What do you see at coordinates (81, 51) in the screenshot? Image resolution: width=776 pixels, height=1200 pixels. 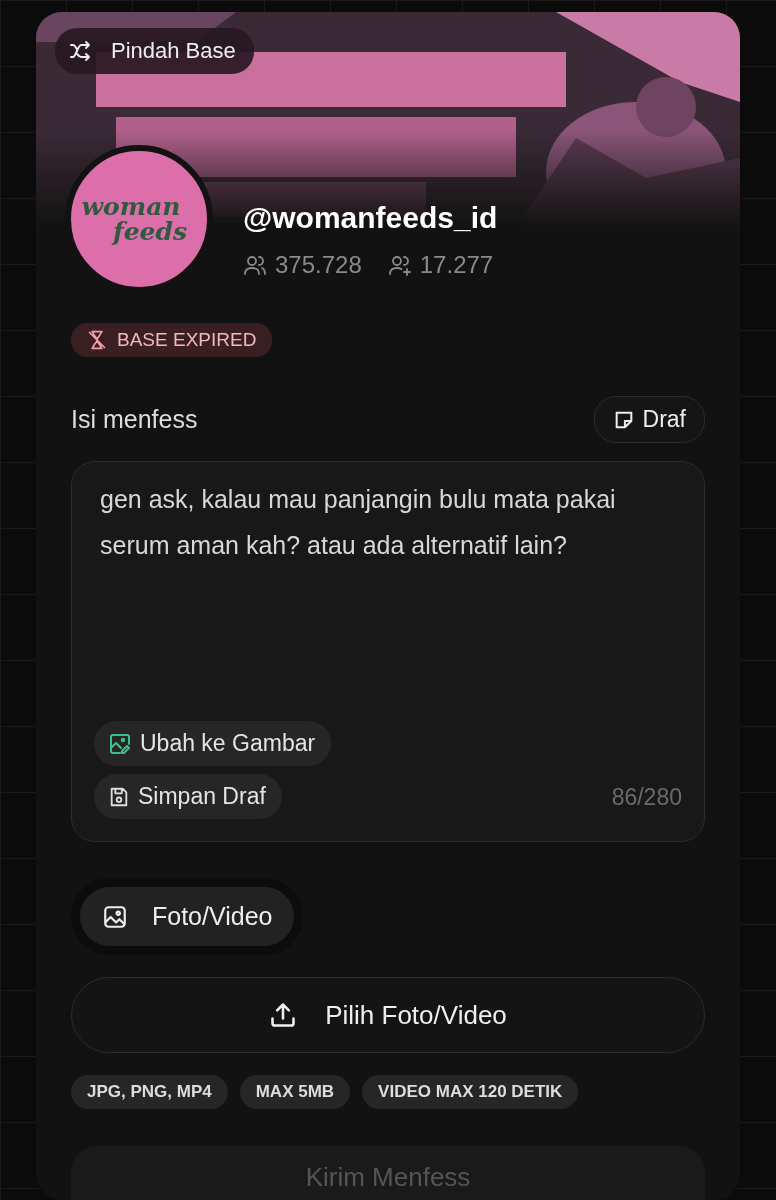 I see `shuffle-icon` at bounding box center [81, 51].